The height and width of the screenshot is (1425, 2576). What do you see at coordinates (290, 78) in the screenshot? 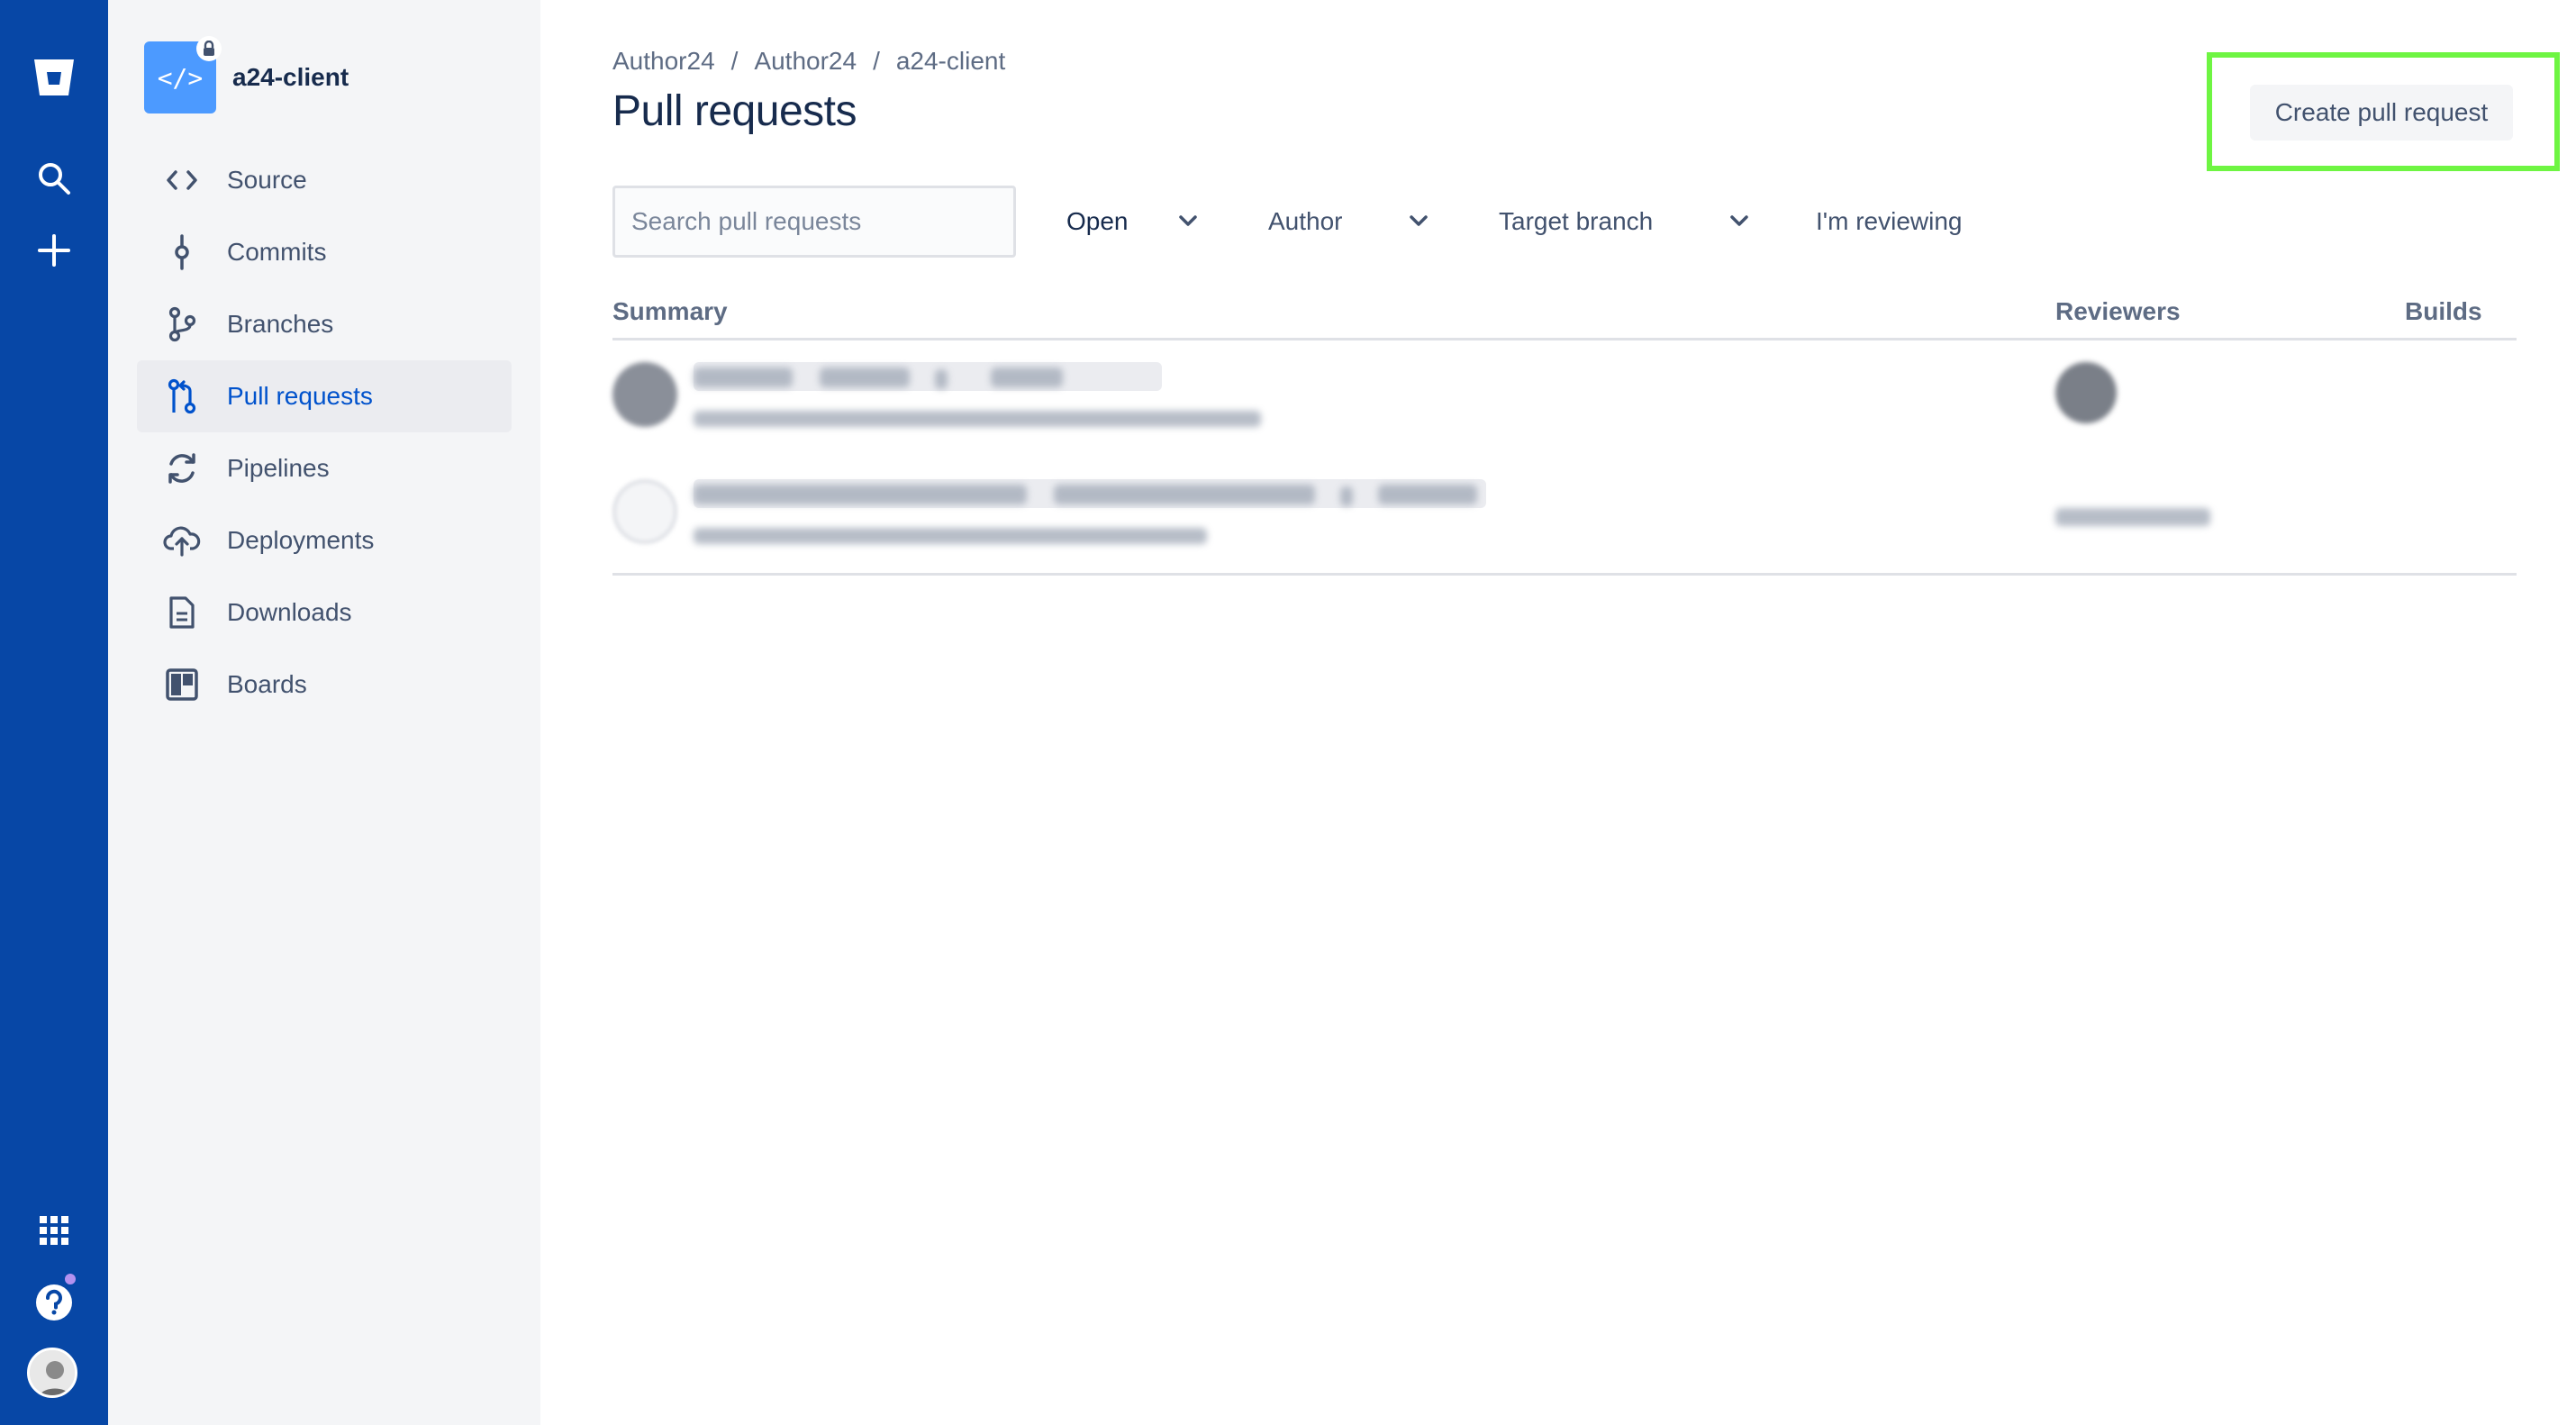
I see `repo-name: a24-client` at bounding box center [290, 78].